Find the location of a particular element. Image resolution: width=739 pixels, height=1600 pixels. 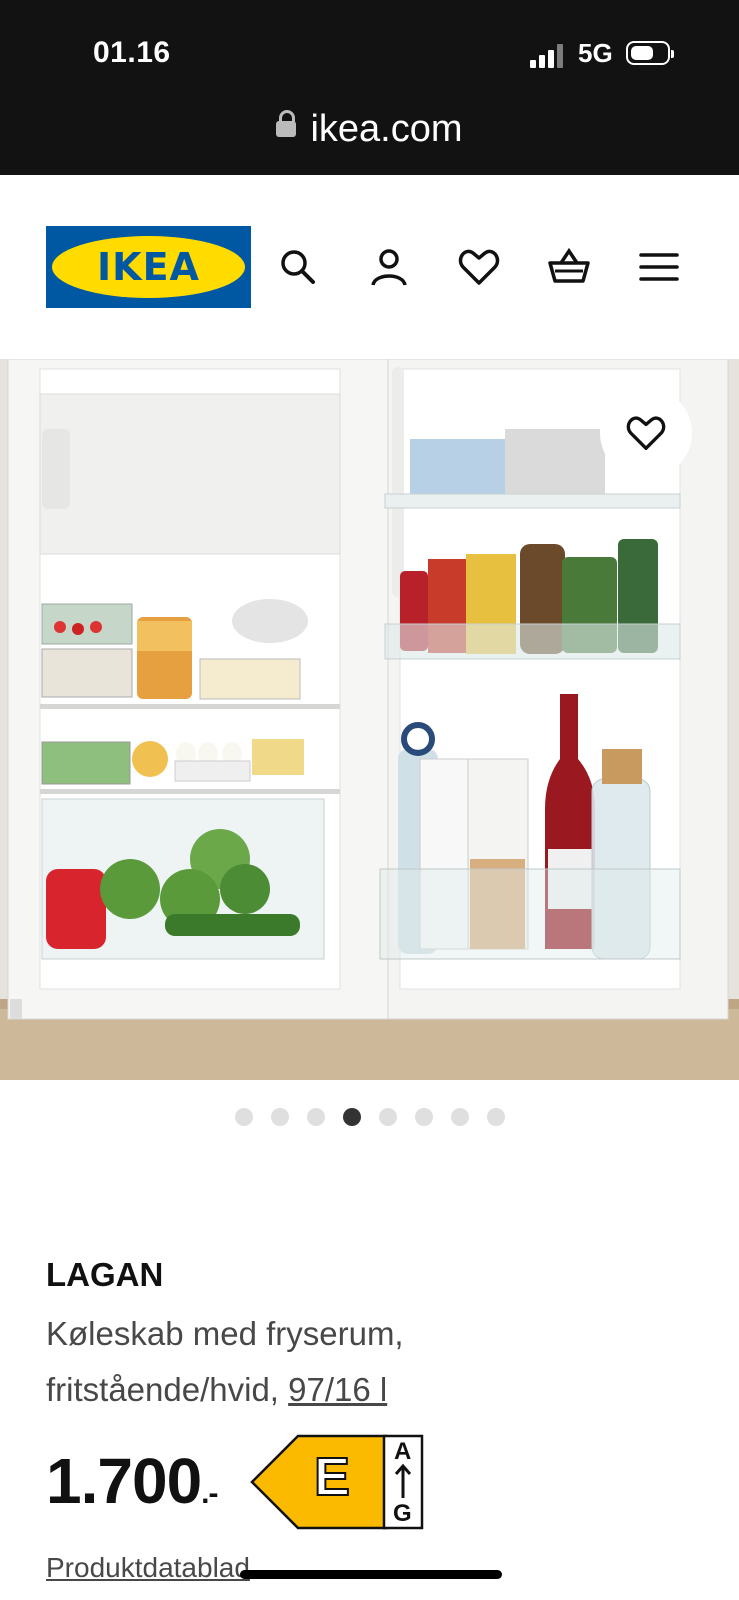

url-bar: ikea.com is located at coordinates (369, 129).